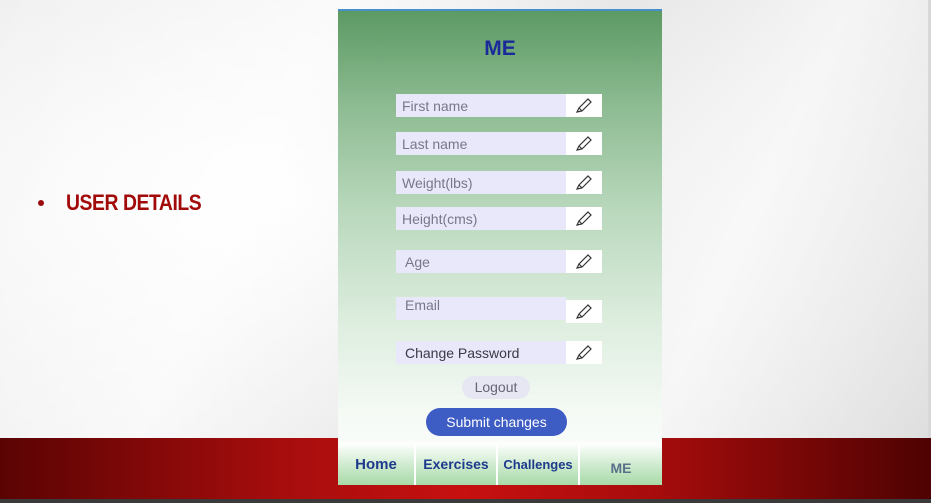 The height and width of the screenshot is (503, 931). I want to click on bullet-point: USER DETAILS, so click(129, 203).